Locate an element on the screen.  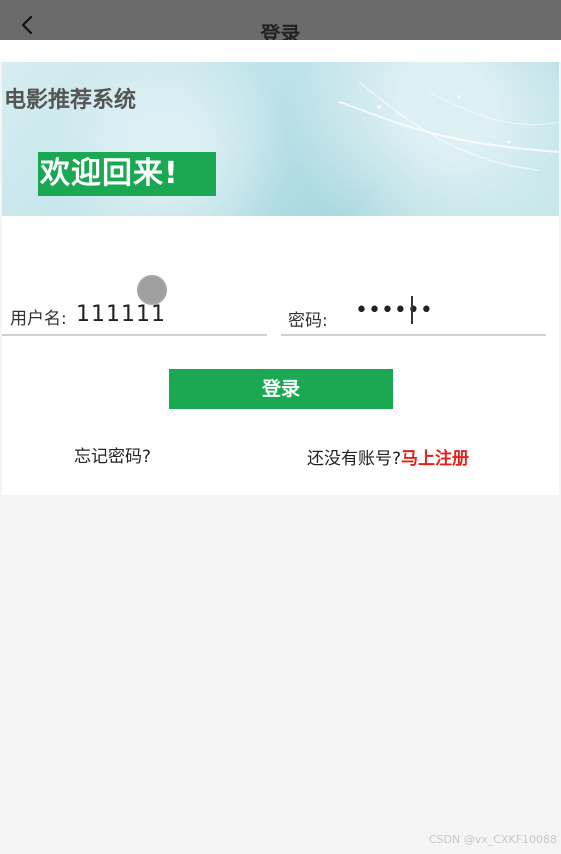
register-prompt-text: 还没有账号? is located at coordinates (354, 459).